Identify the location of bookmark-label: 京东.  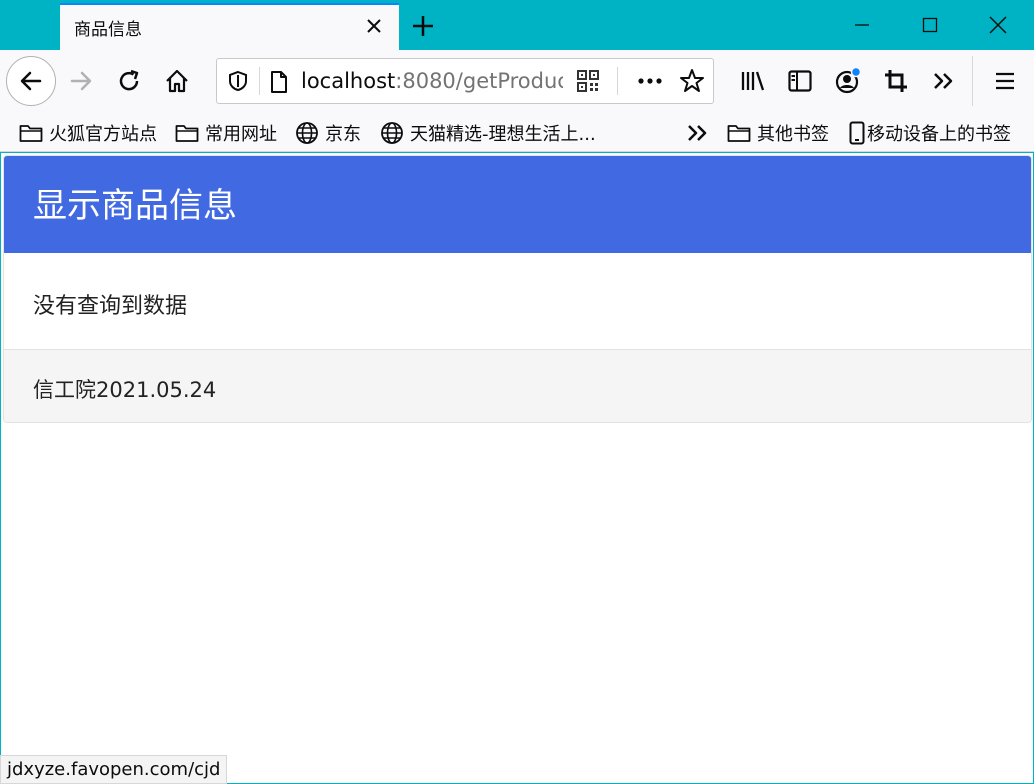
(343, 134).